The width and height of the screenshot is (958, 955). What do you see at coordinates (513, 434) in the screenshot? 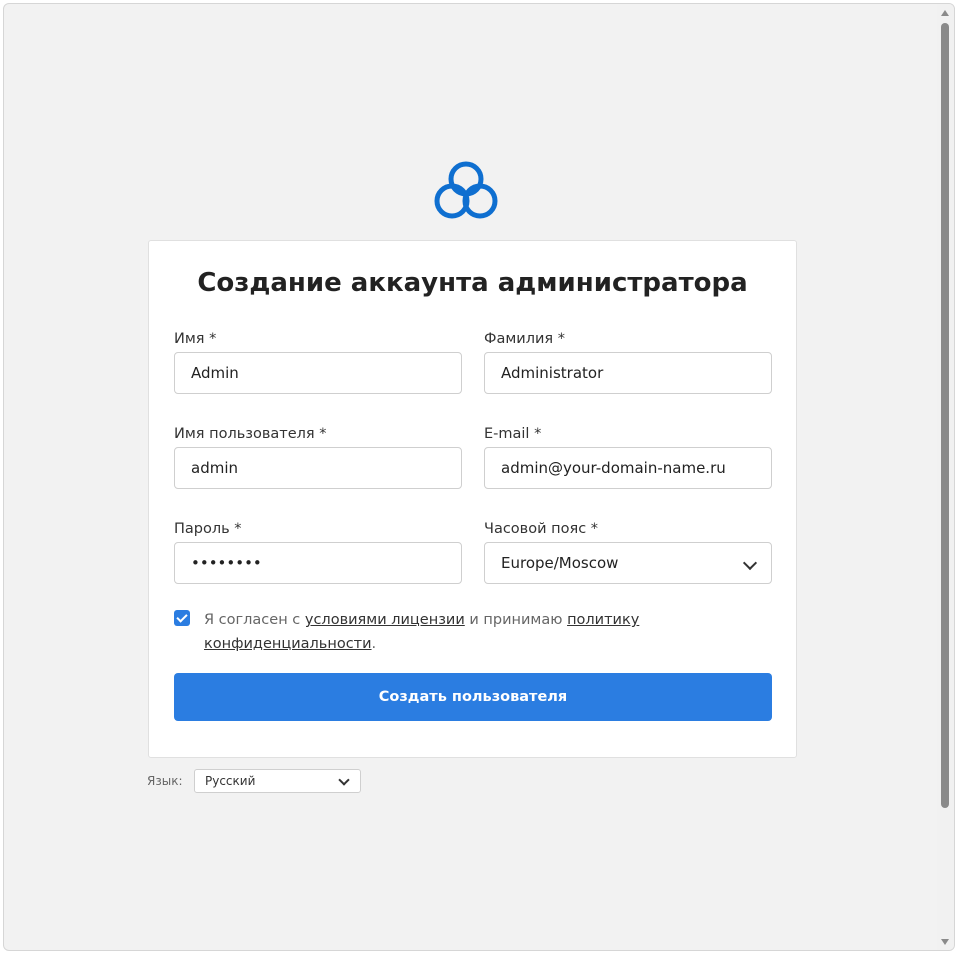
I see `email-label: E-mail *` at bounding box center [513, 434].